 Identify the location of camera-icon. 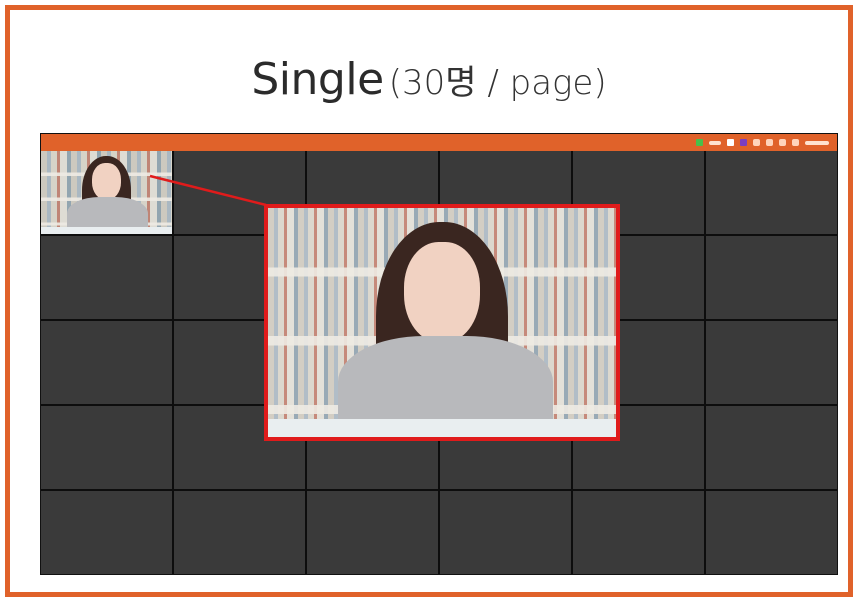
(769, 142).